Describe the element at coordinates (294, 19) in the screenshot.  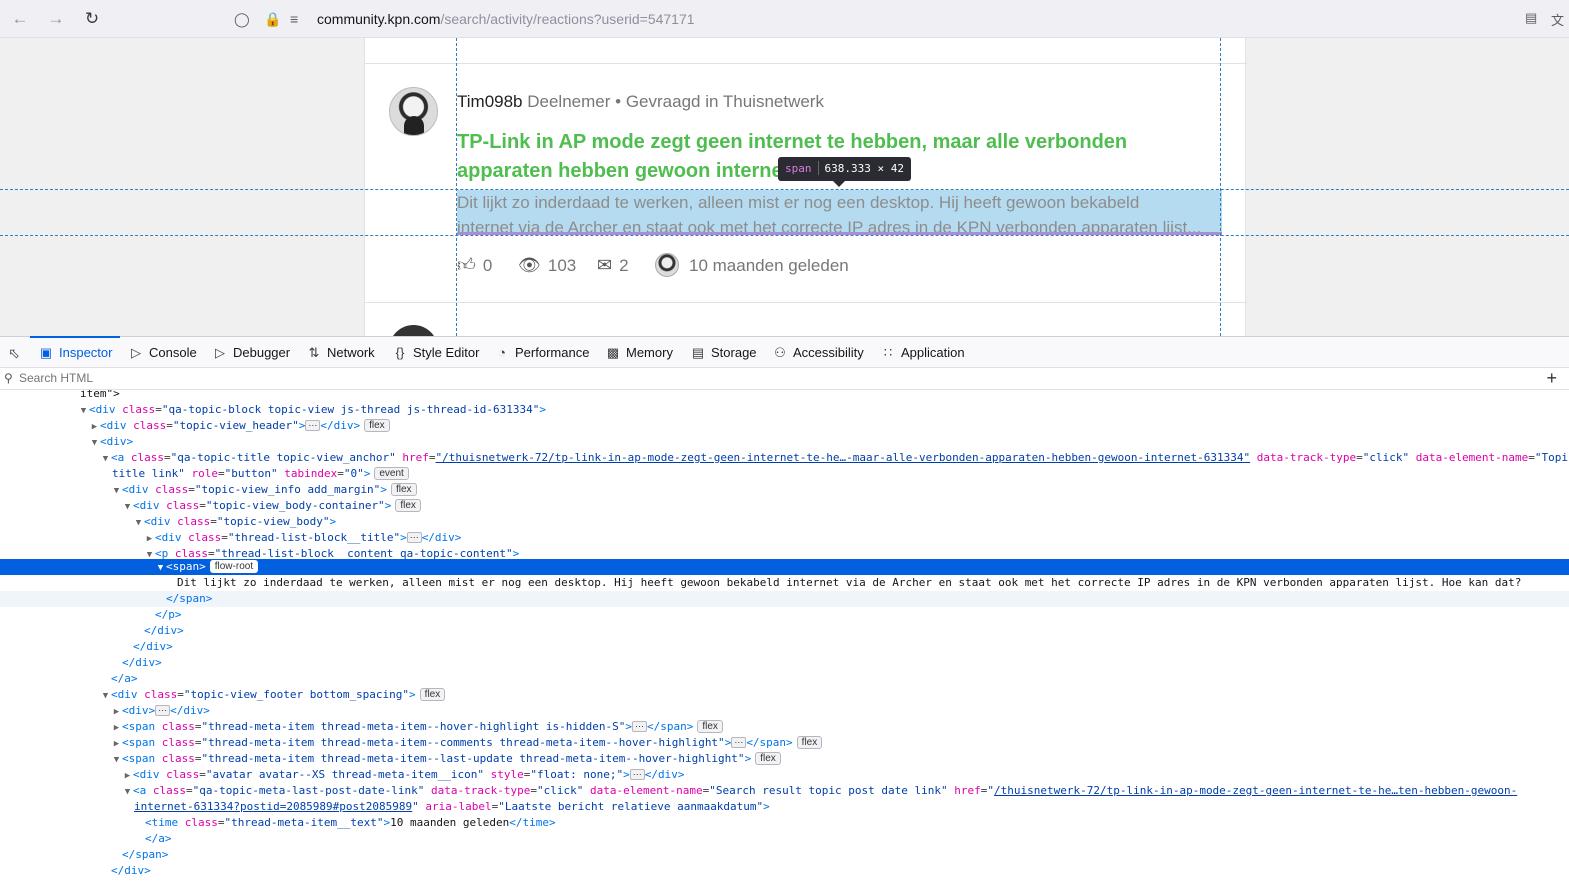
I see `permissions-icon: ≡` at that location.